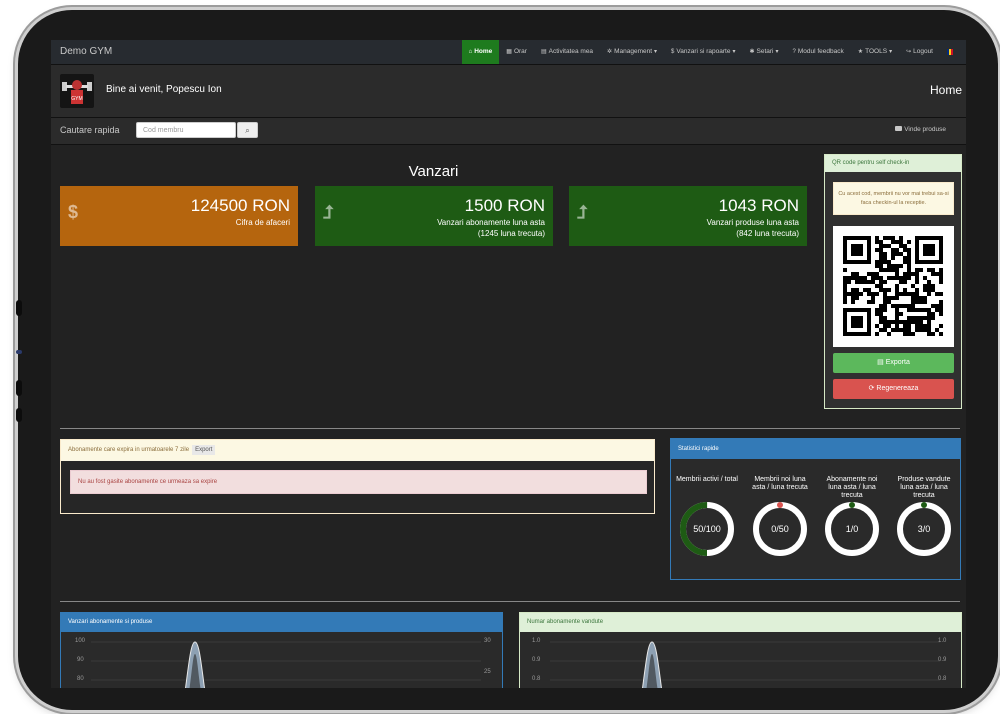 Image resolution: width=1000 pixels, height=714 pixels. I want to click on nav-item-label: Modul feedback, so click(820, 51).